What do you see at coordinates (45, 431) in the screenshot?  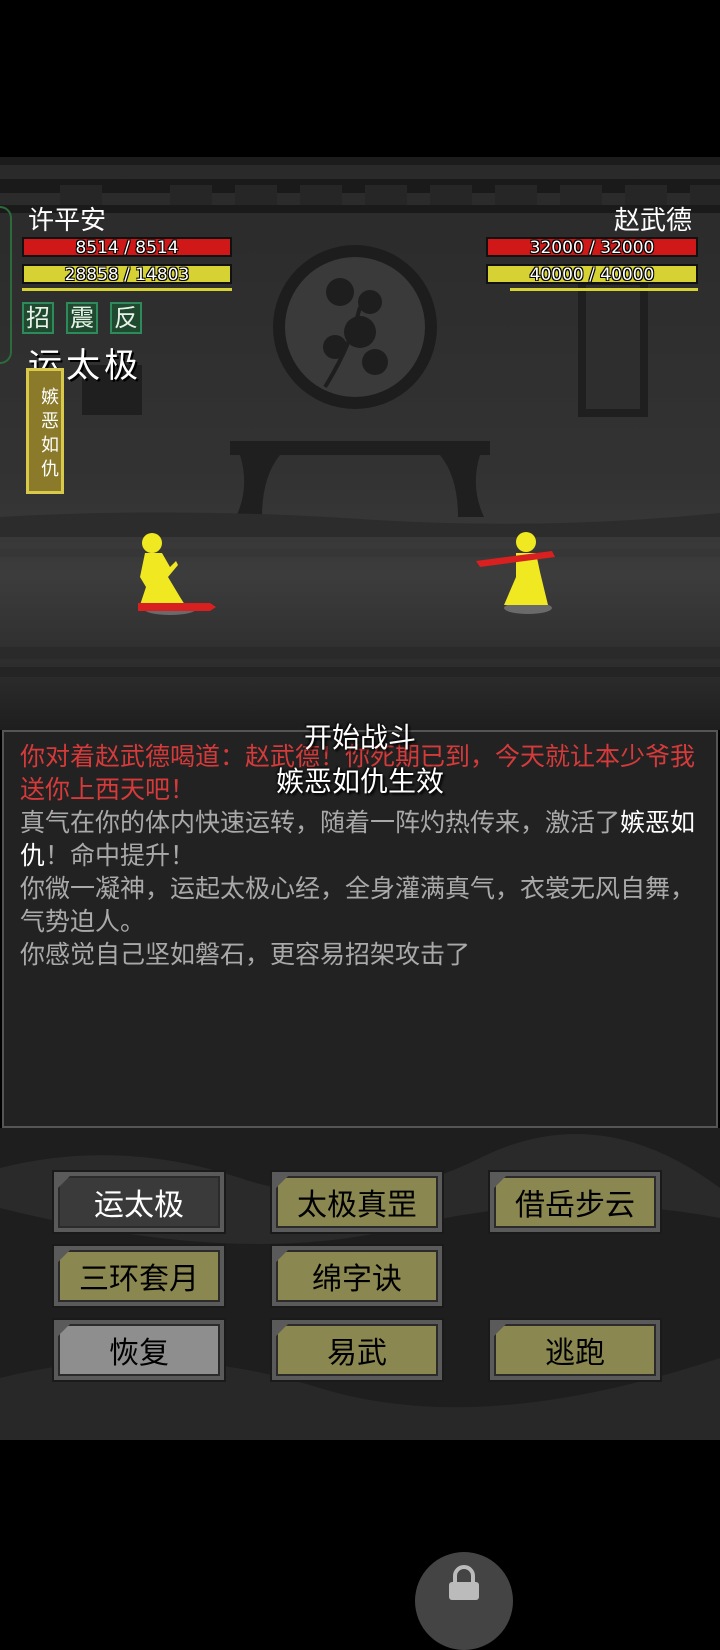 I see `buff-scroll: 嫉恶如仇` at bounding box center [45, 431].